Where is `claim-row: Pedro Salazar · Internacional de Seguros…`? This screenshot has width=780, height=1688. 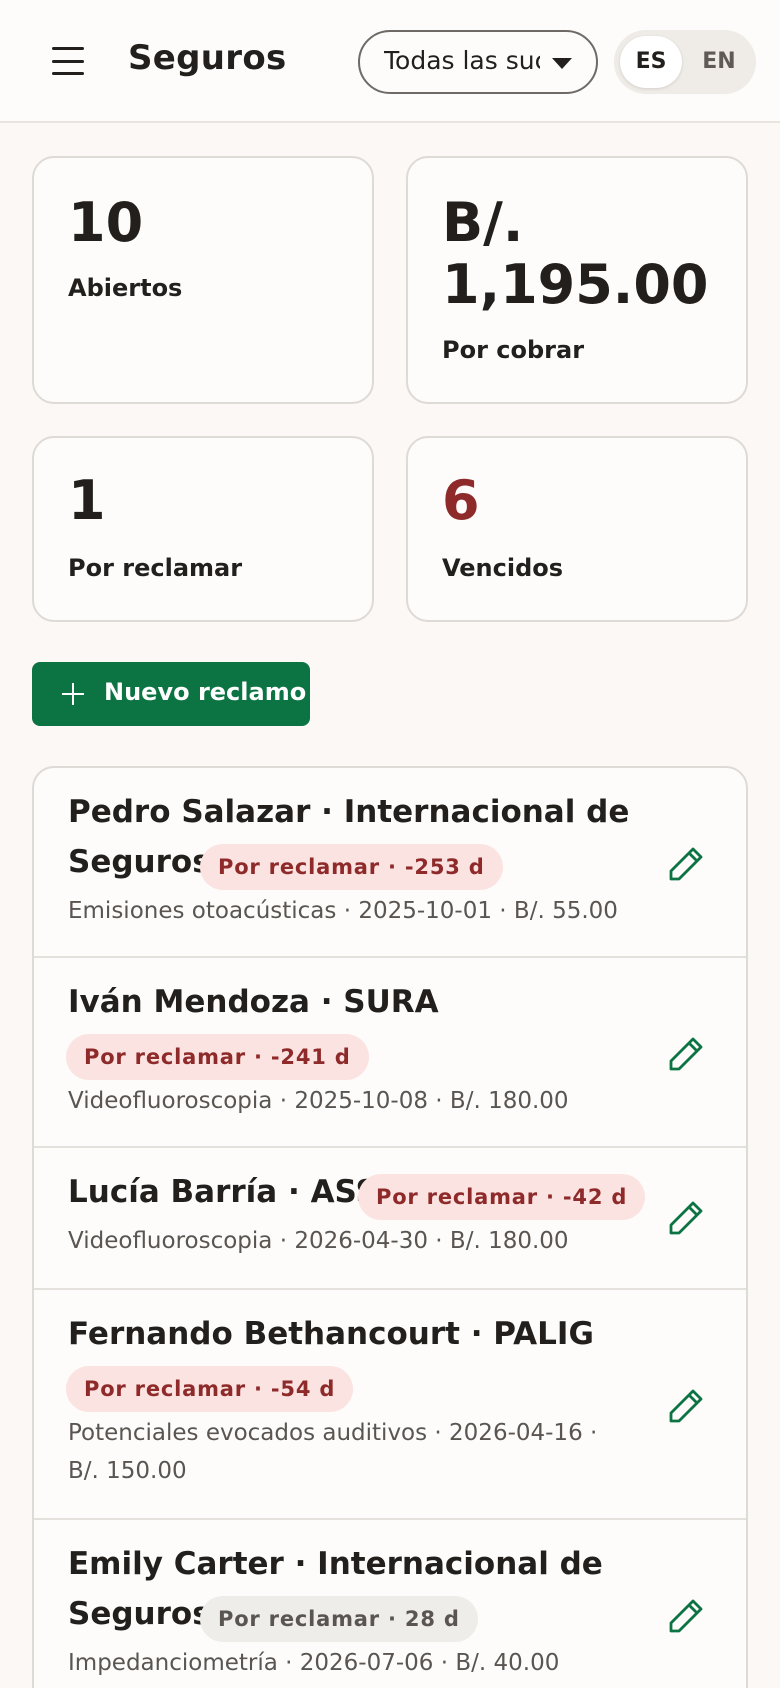
claim-row: Pedro Salazar · Internacional de Seguros… is located at coordinates (390, 863).